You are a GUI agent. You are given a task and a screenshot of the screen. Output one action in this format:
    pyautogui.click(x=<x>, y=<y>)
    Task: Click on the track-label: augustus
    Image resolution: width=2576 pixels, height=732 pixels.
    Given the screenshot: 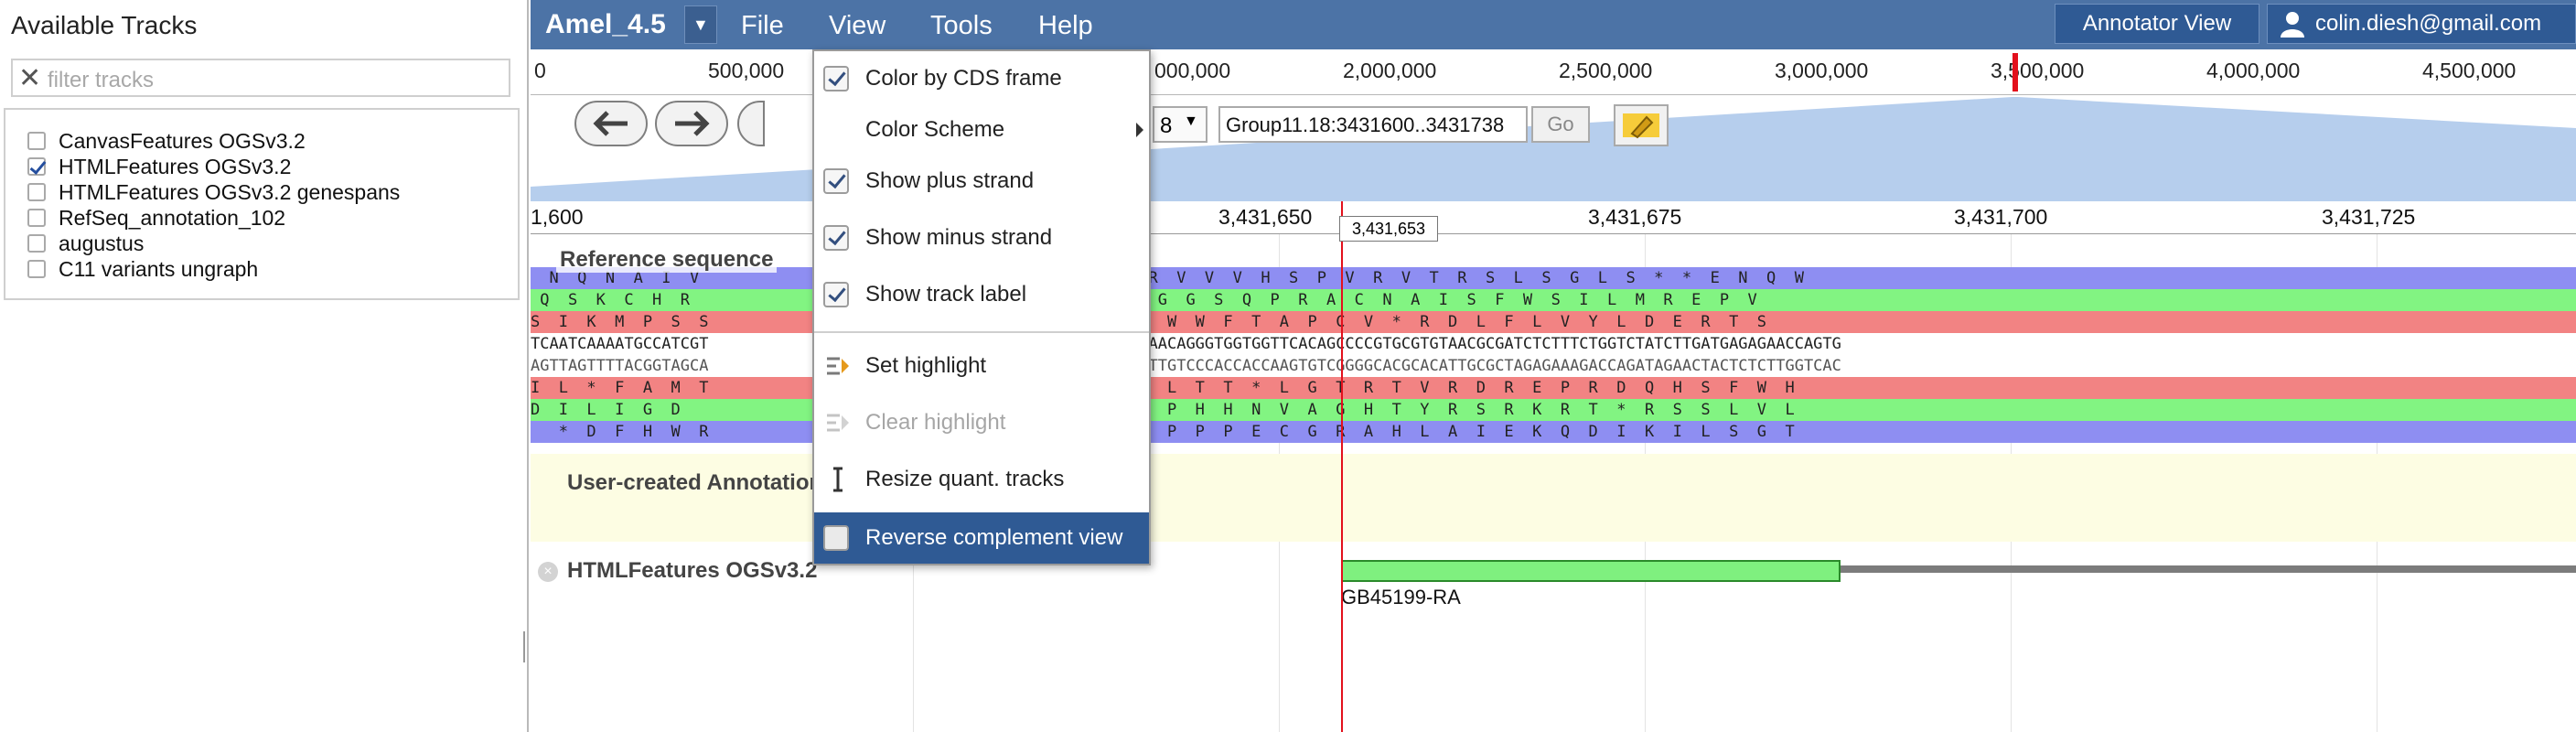 What is the action you would take?
    pyautogui.click(x=102, y=243)
    